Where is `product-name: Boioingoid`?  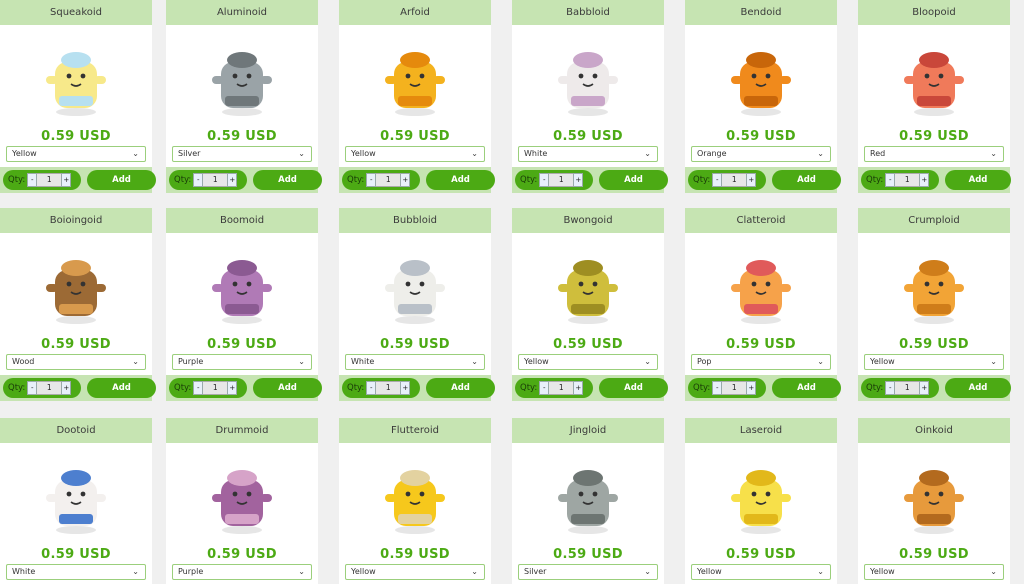 product-name: Boioingoid is located at coordinates (76, 220).